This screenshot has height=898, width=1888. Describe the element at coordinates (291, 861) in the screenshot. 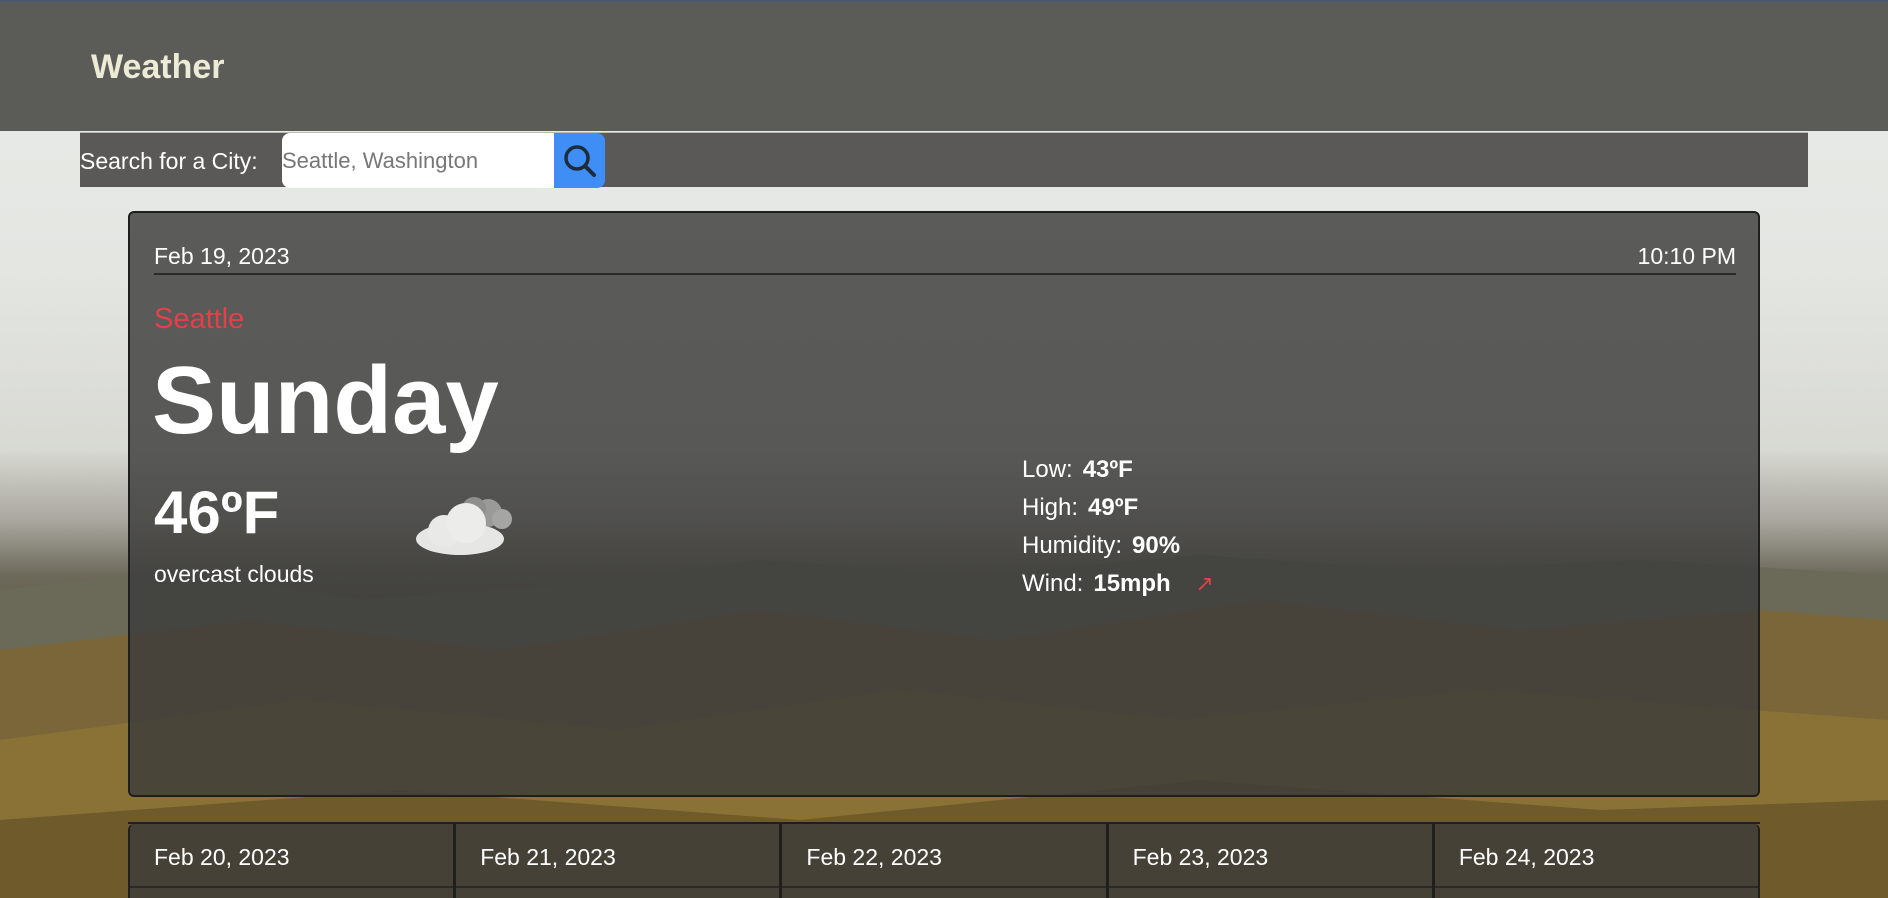

I see `forecast-card: Feb 20, 2023` at that location.